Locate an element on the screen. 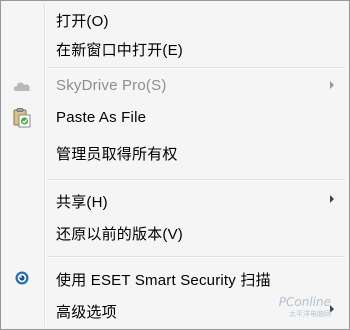  watermark-subtext: 太平洋电脑网 is located at coordinates (310, 314).